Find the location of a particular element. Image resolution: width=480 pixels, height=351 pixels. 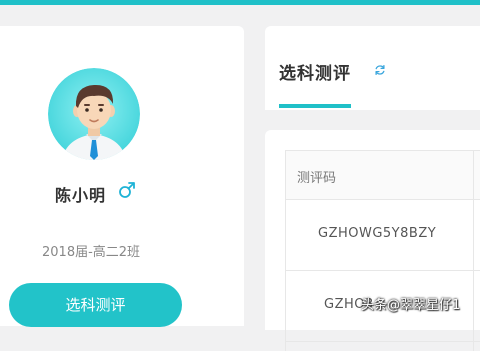

start-assessment-button: 选科测评 is located at coordinates (95, 305).